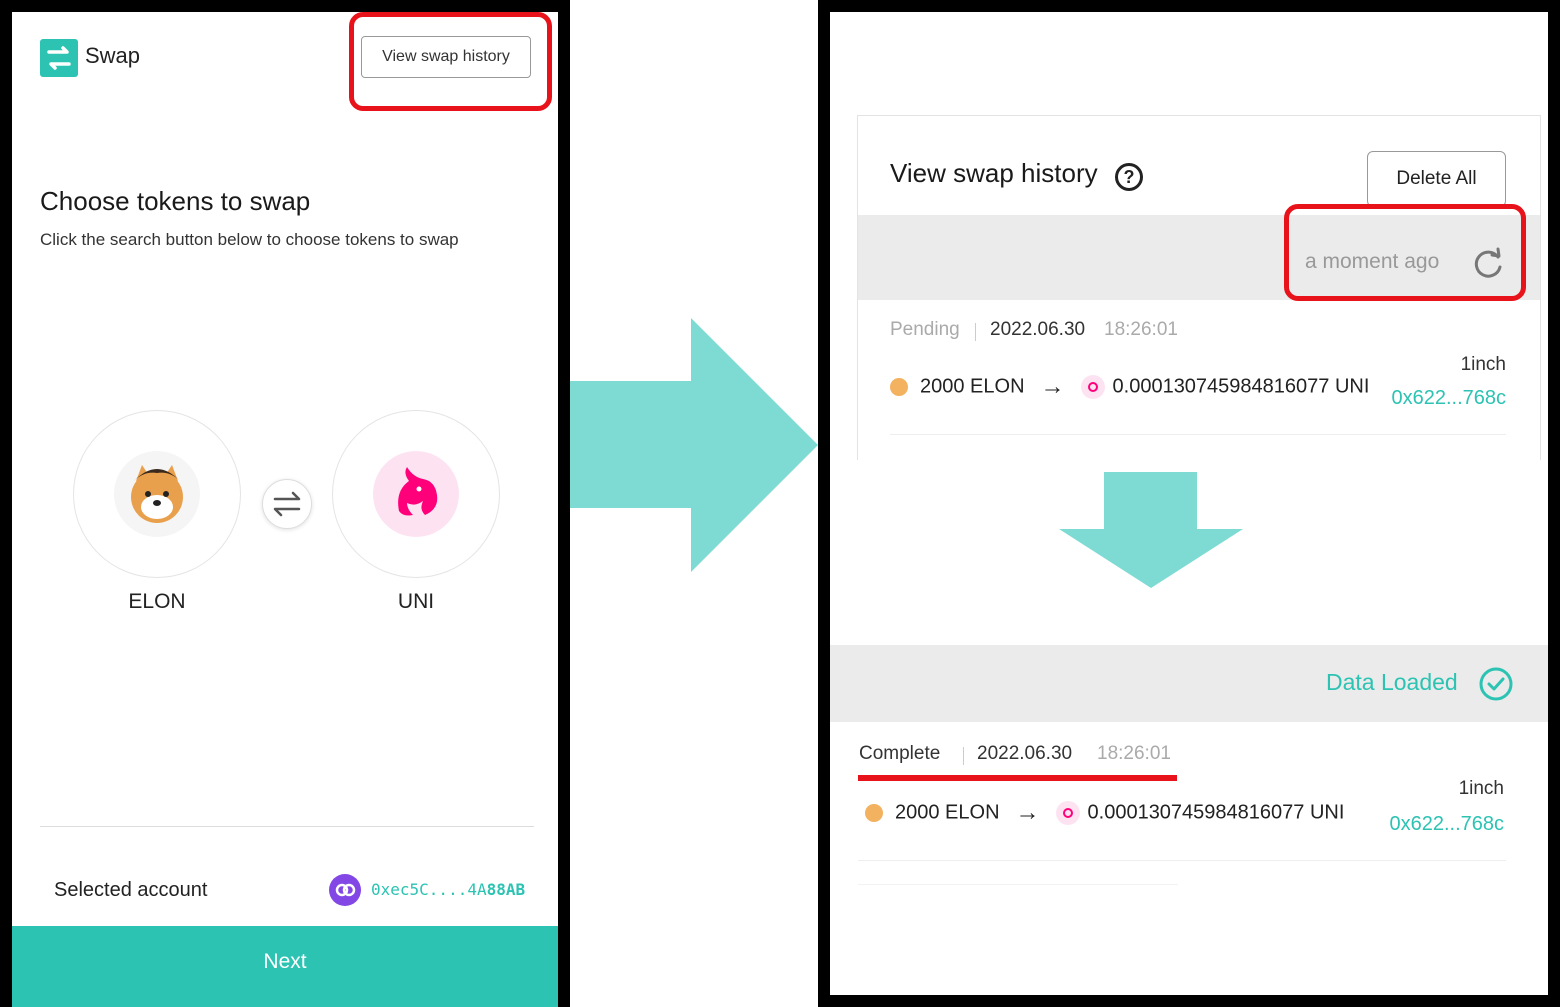 This screenshot has height=1007, width=1560. Describe the element at coordinates (175, 201) in the screenshot. I see `page-title: Choose tokens to swap` at that location.